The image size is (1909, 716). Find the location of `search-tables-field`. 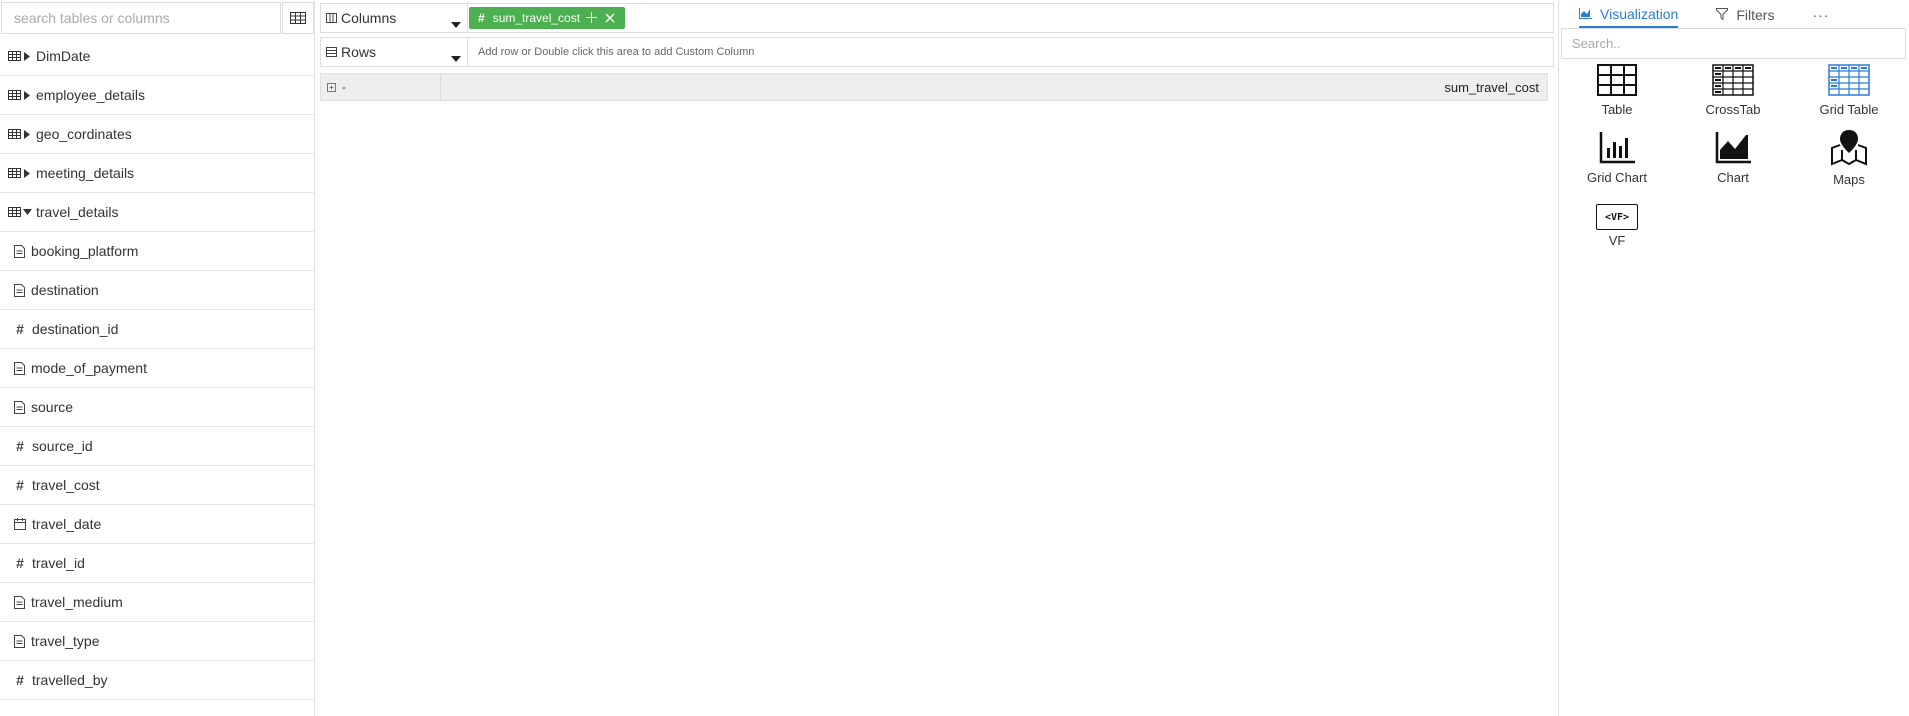

search-tables-field is located at coordinates (141, 18).